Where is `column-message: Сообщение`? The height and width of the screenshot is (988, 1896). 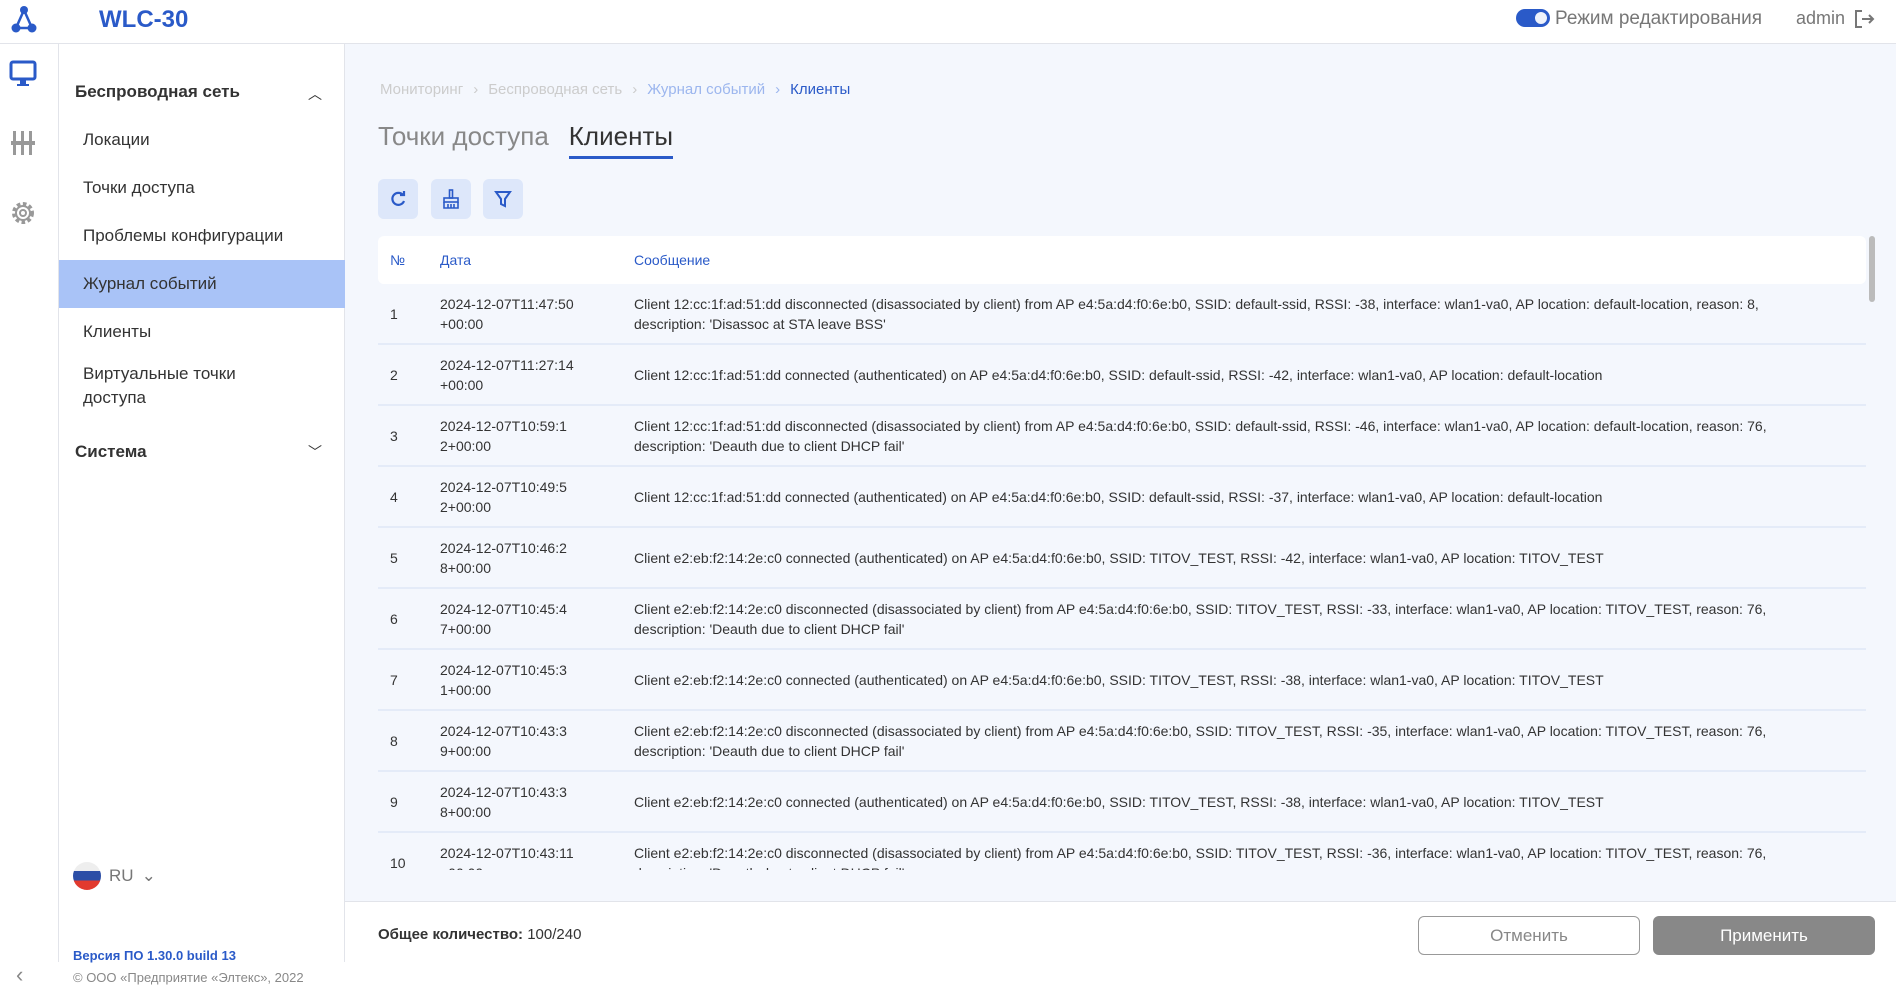 column-message: Сообщение is located at coordinates (1250, 260).